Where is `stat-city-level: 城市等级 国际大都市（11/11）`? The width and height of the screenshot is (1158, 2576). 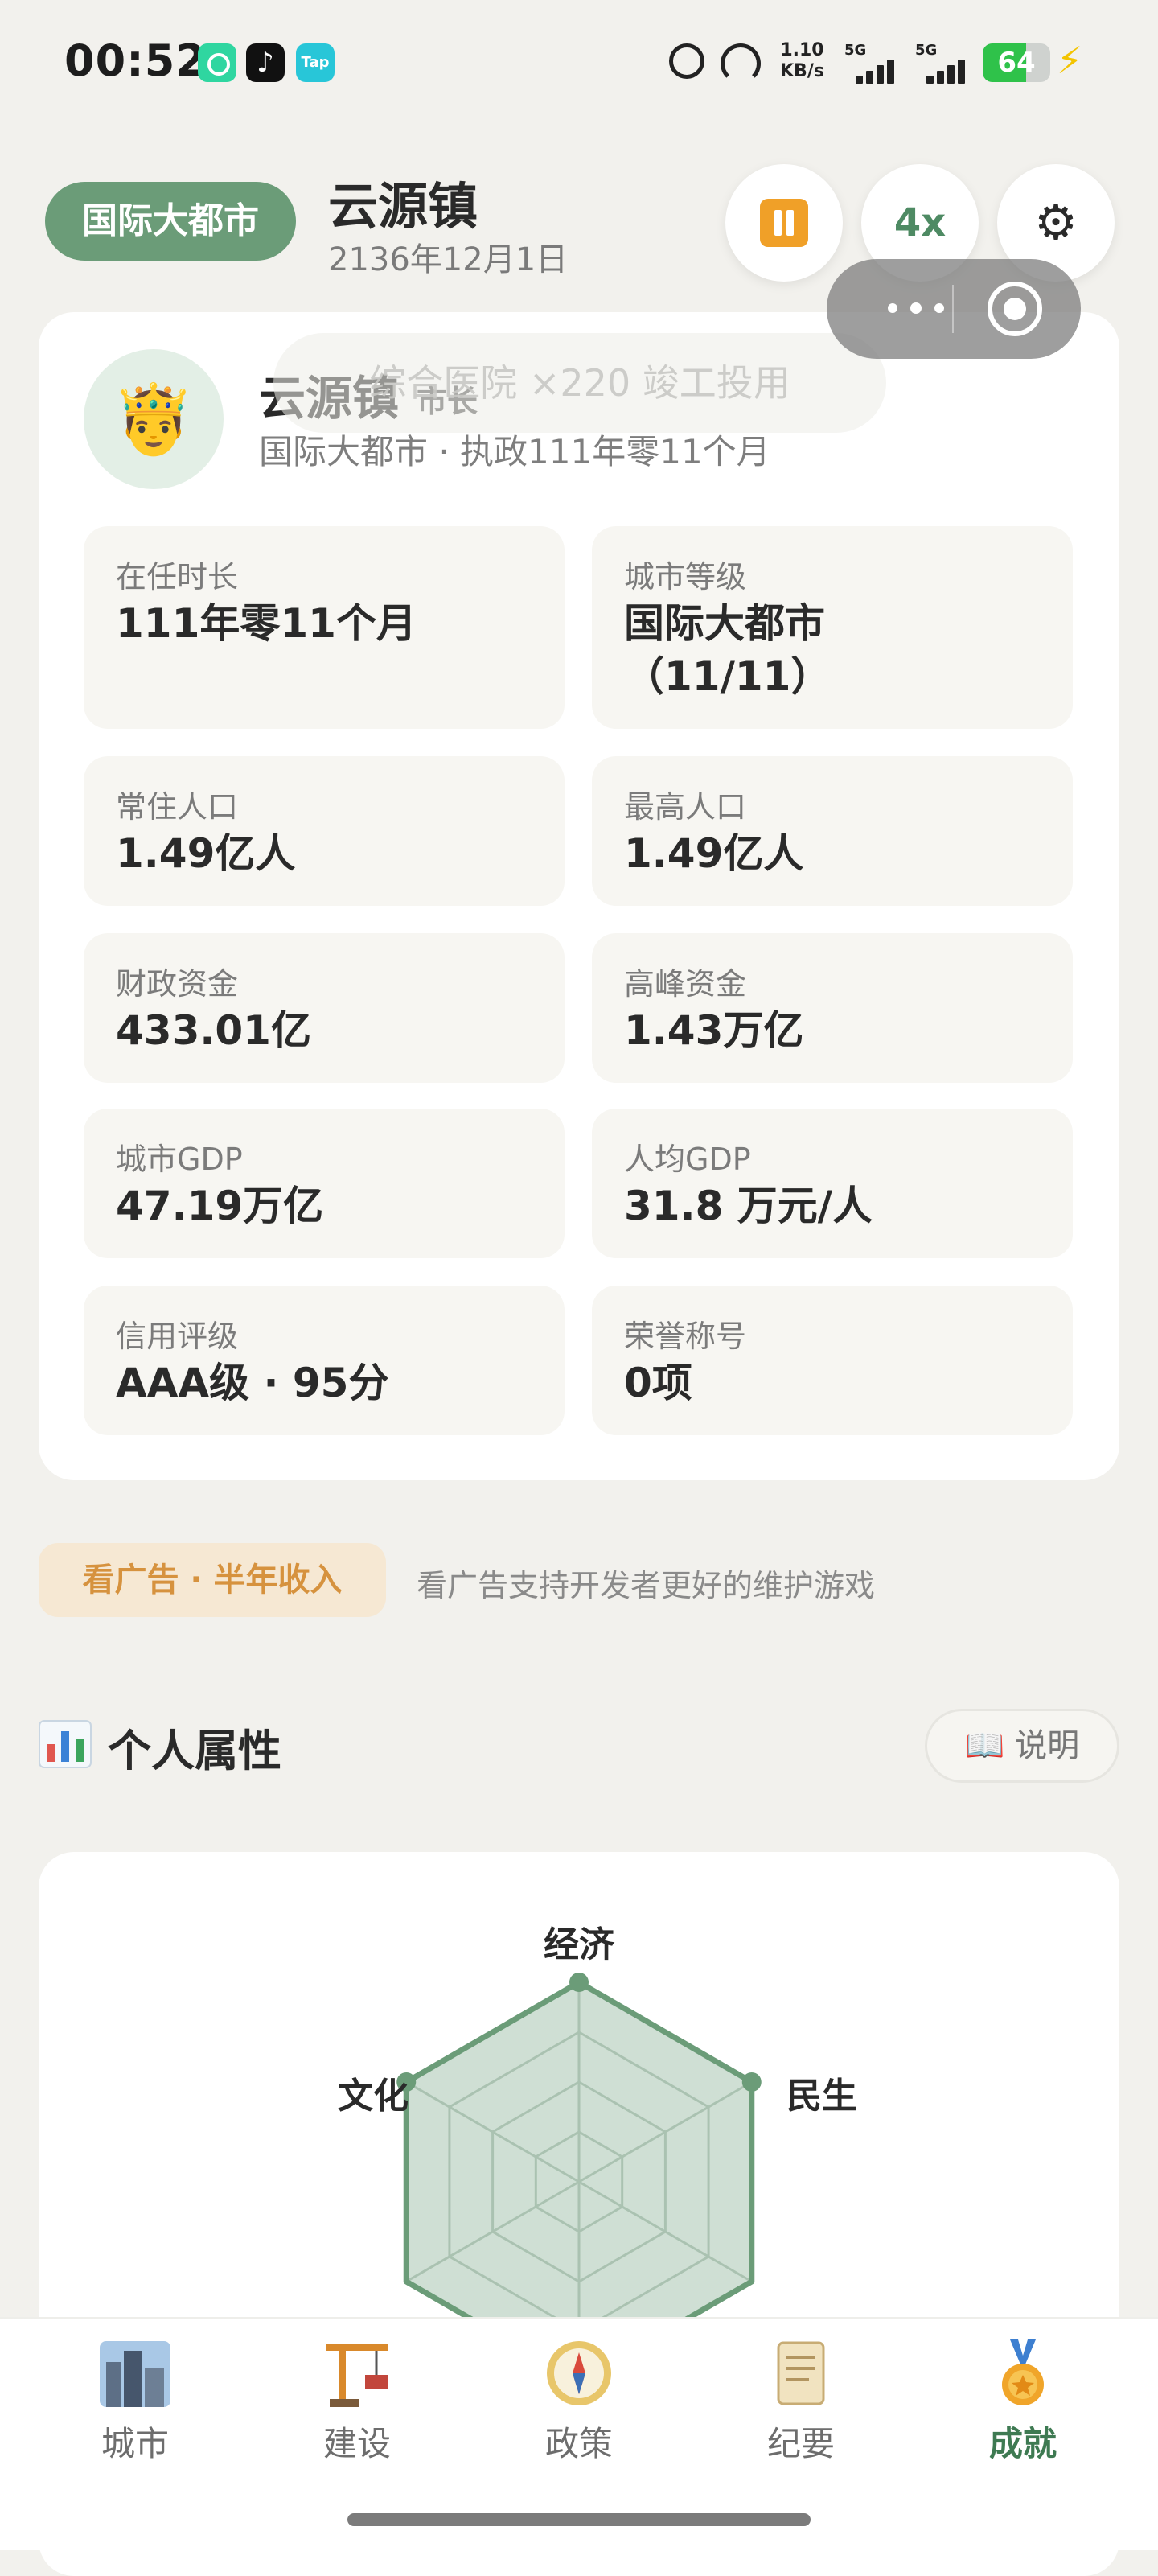
stat-city-level: 城市等级 国际大都市（11/11） is located at coordinates (833, 627).